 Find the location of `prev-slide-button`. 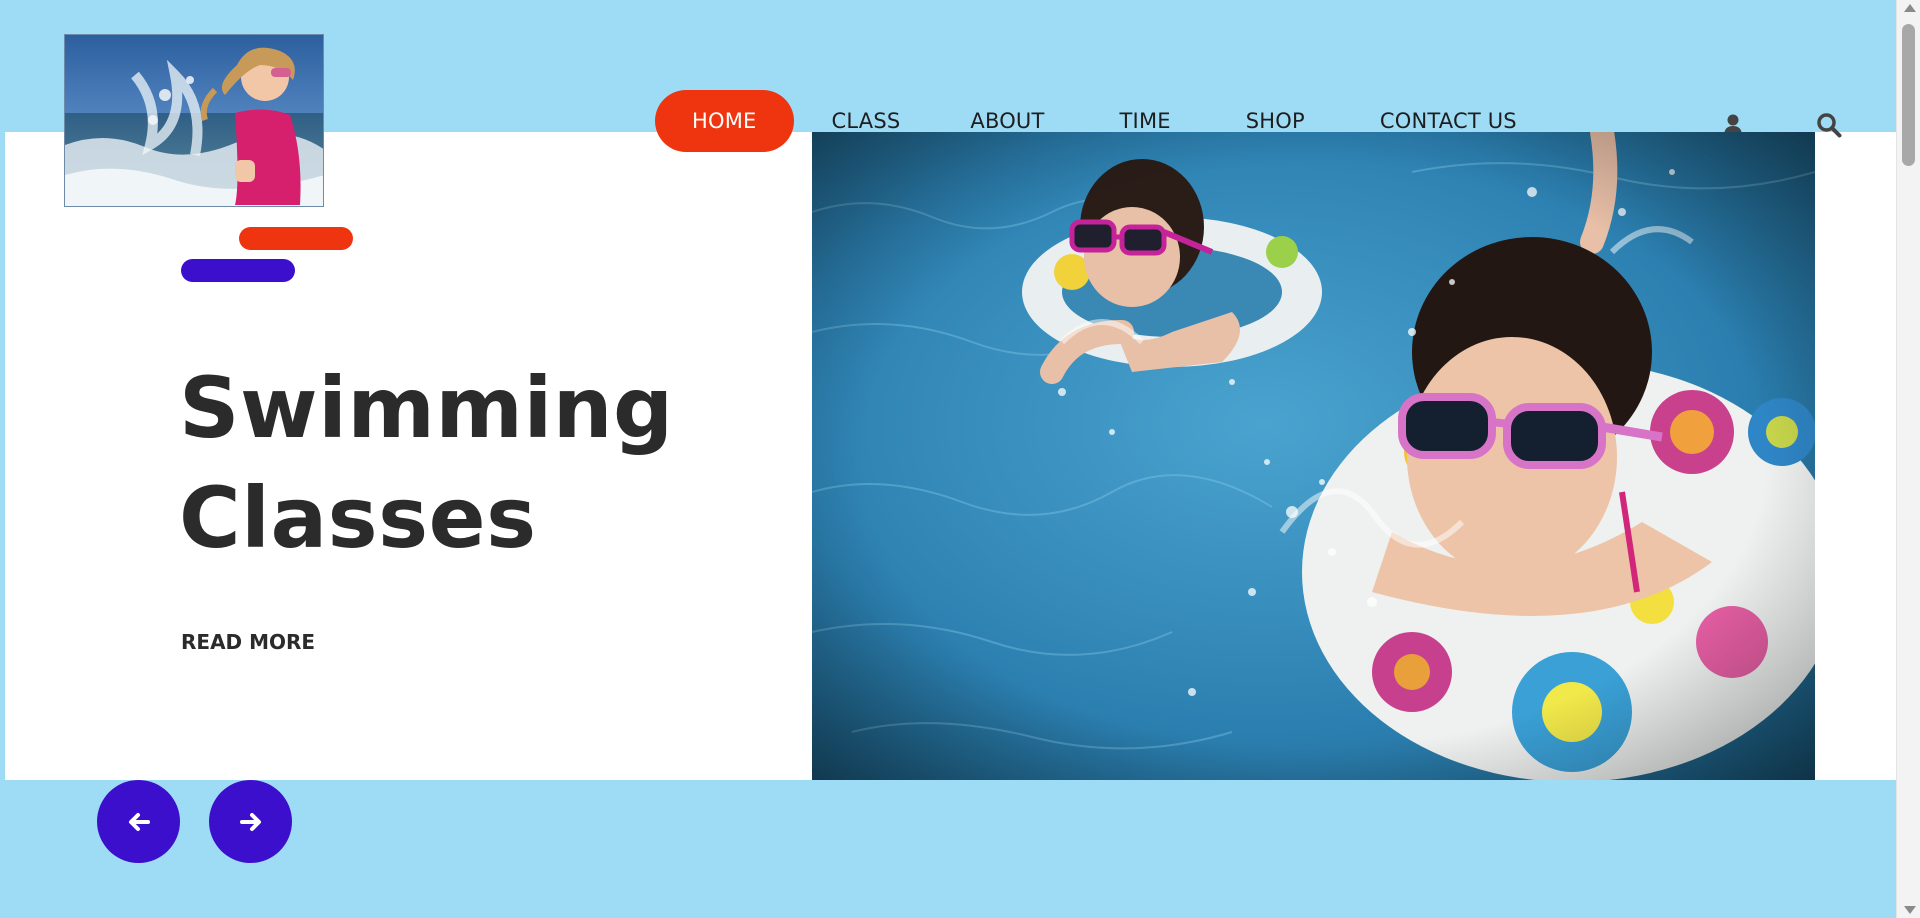

prev-slide-button is located at coordinates (138, 821).